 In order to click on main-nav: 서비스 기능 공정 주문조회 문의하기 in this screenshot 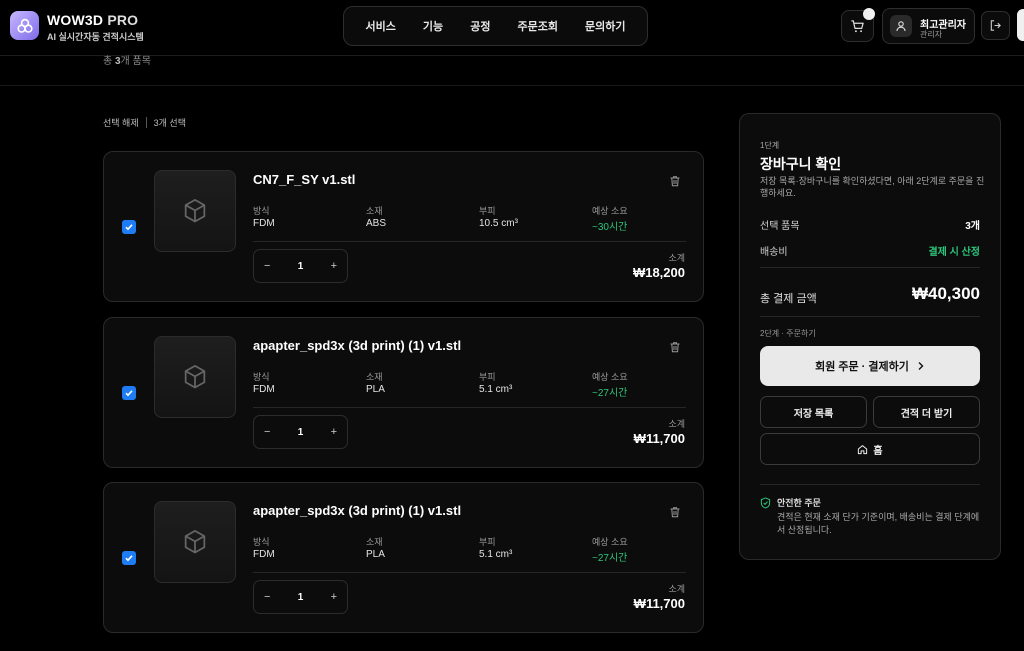, I will do `click(495, 26)`.